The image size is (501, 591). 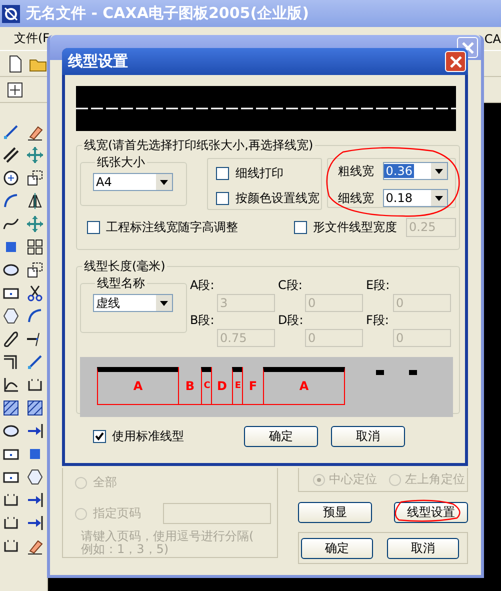 I want to click on frame-icon, so click(x=15, y=89).